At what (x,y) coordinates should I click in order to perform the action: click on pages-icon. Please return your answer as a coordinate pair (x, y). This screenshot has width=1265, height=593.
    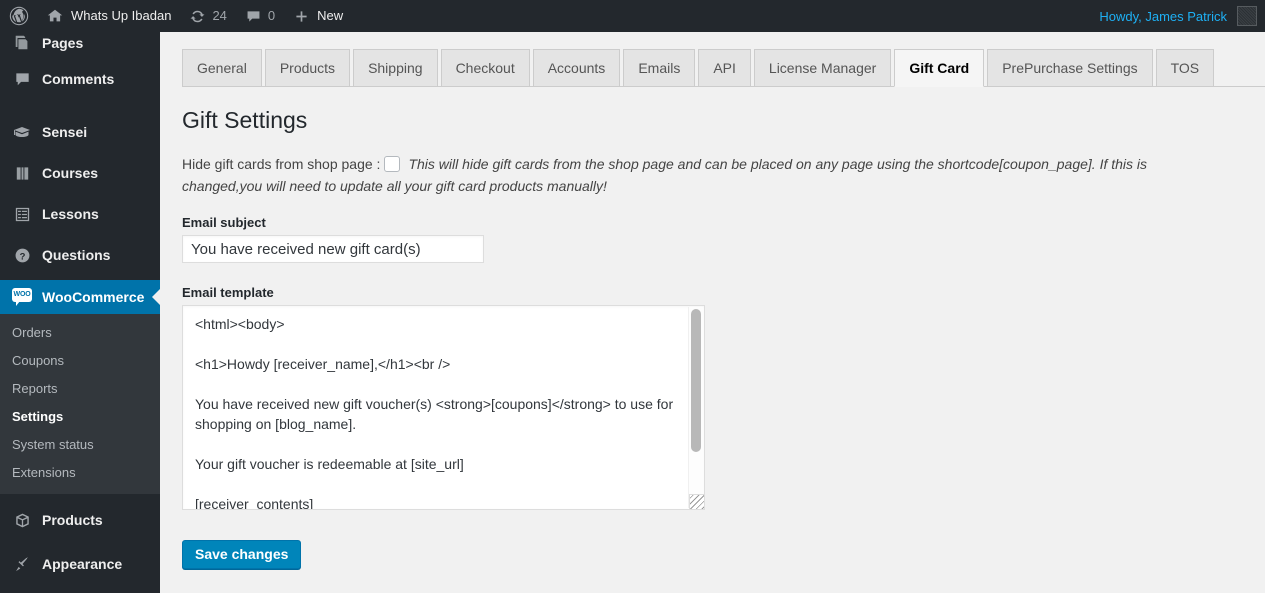
    Looking at the image, I should click on (22, 42).